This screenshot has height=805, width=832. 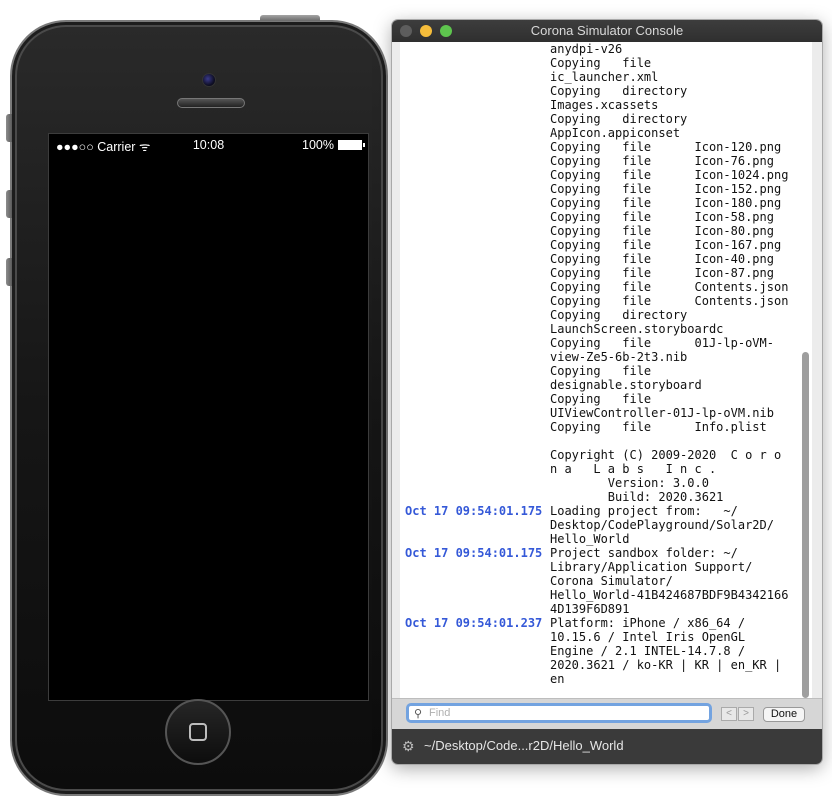 What do you see at coordinates (662, 161) in the screenshot?
I see `log-message: Copying file Icon-76.png` at bounding box center [662, 161].